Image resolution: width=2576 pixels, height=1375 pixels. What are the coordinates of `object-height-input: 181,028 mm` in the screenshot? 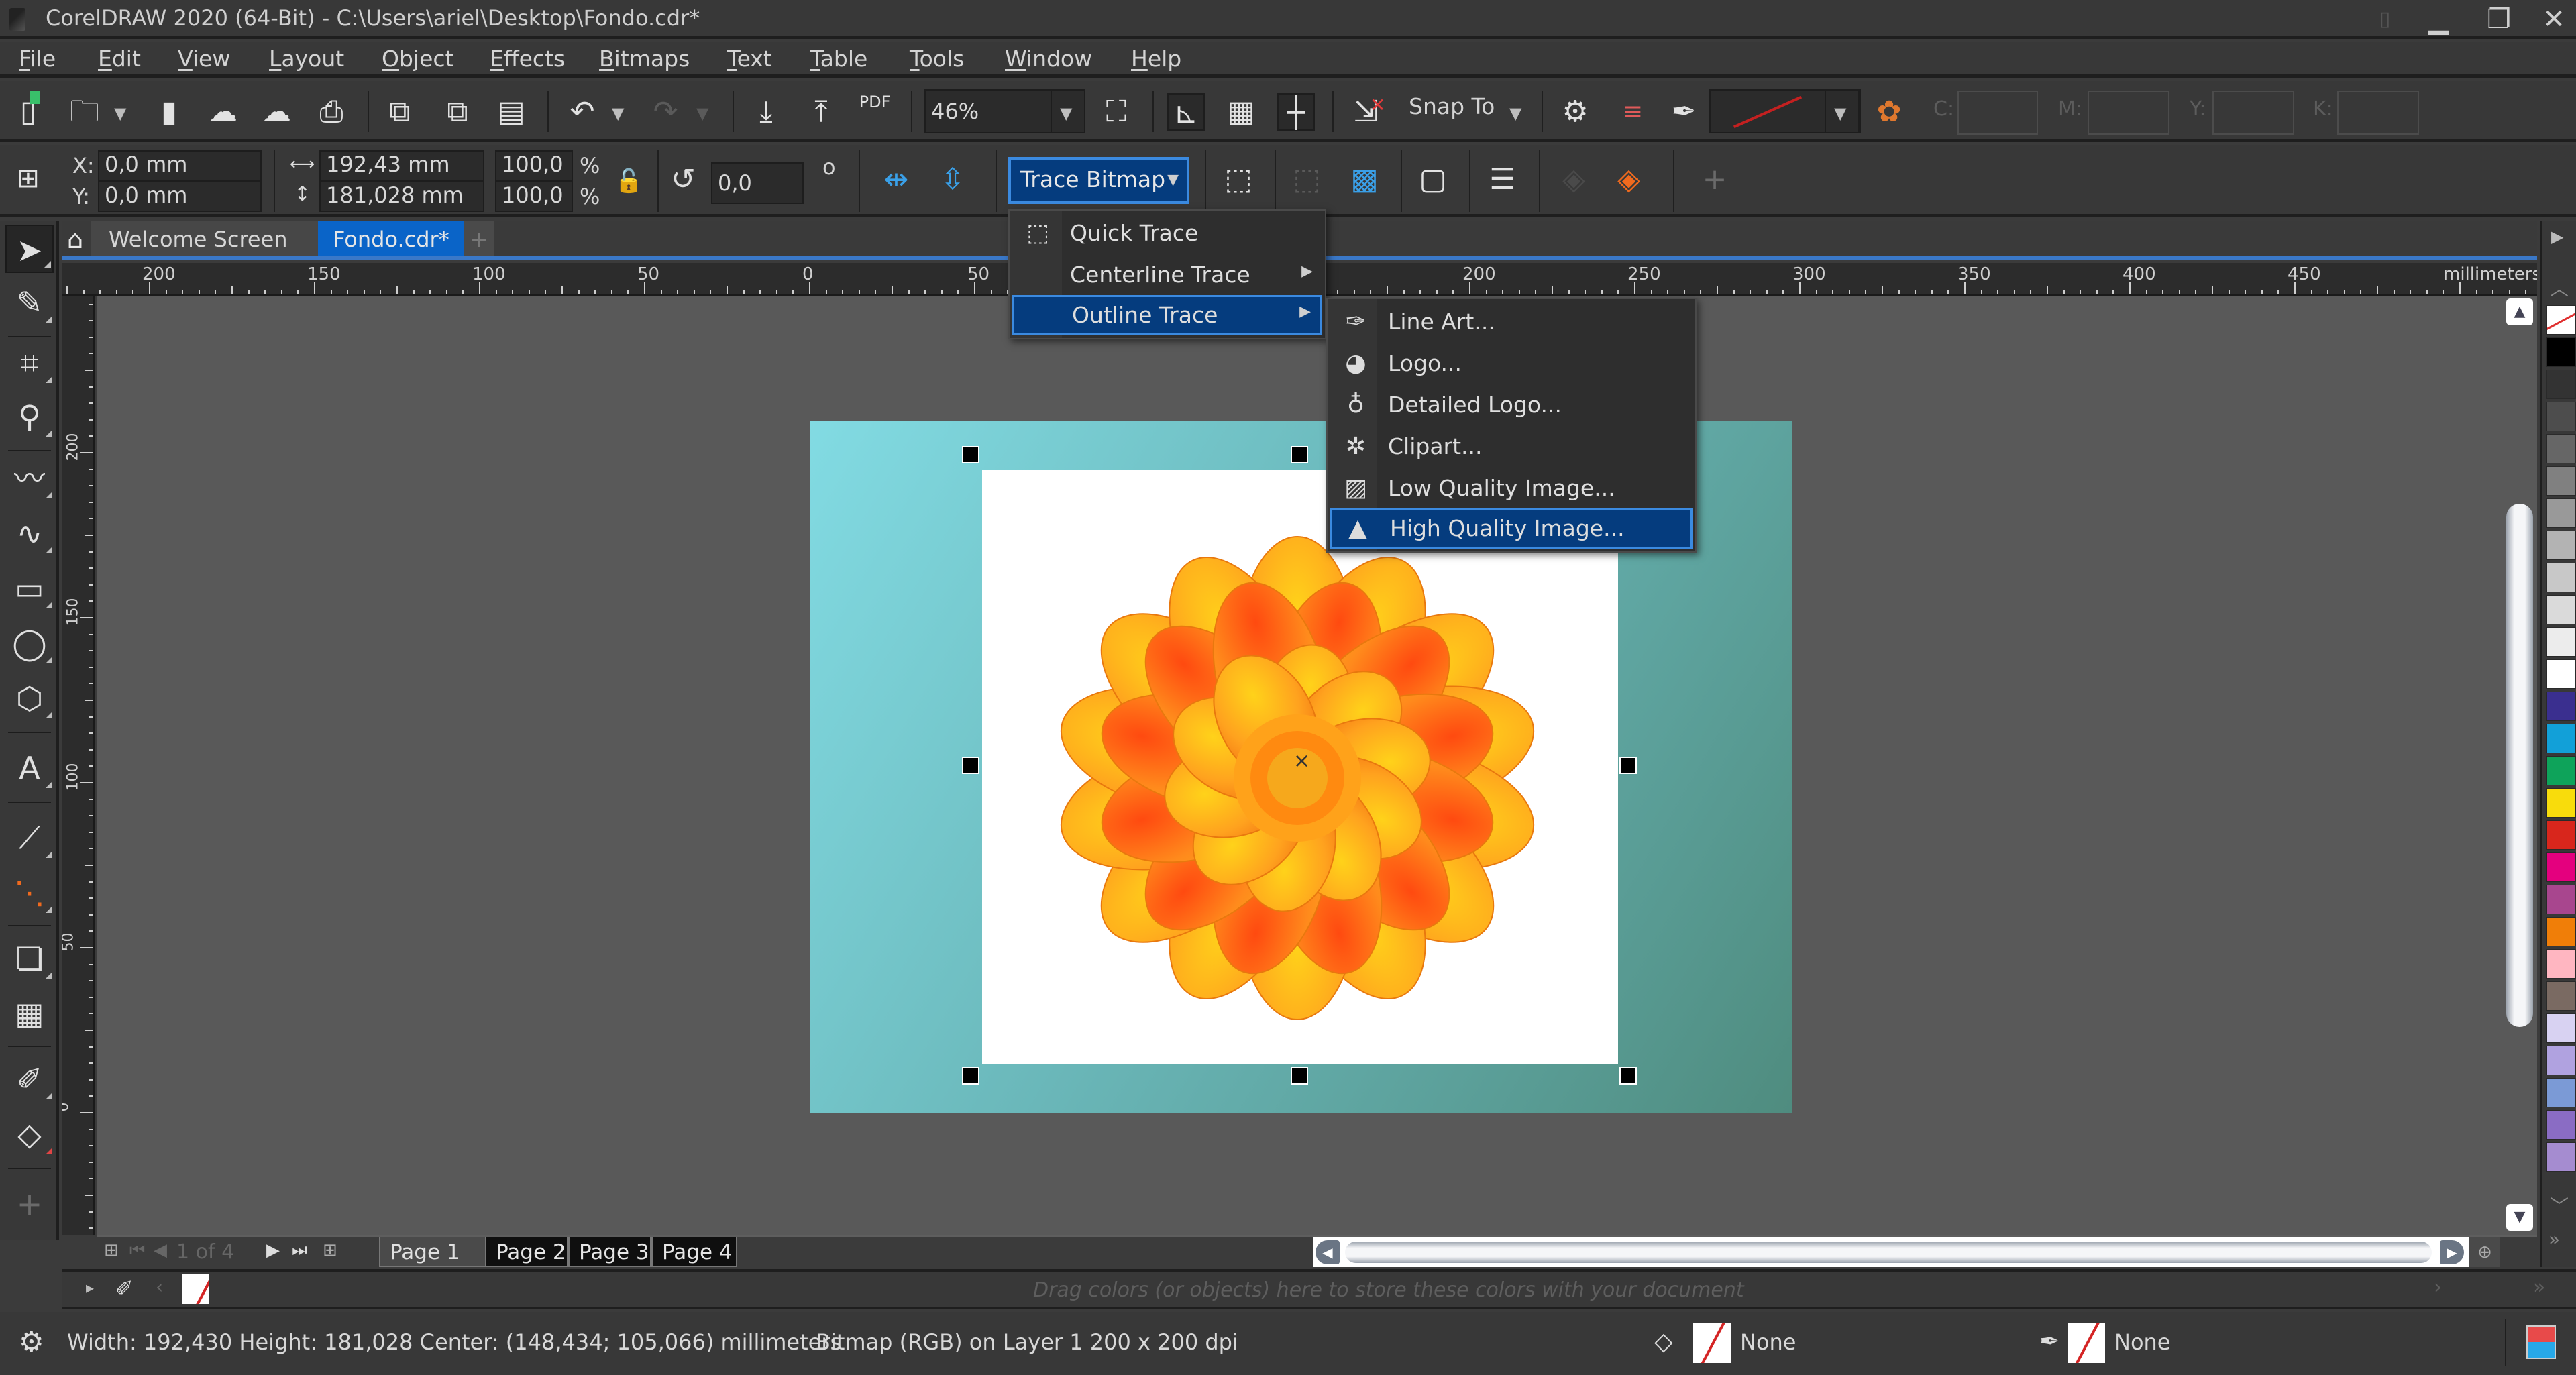 It's located at (401, 197).